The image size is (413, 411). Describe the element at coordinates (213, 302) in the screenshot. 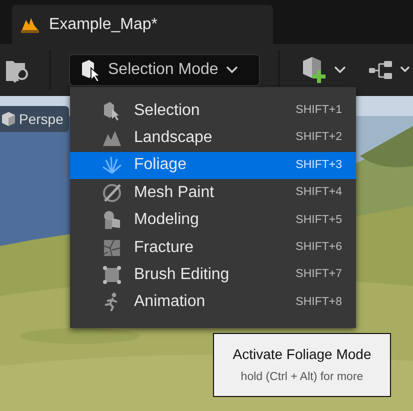

I see `menu-item: Animation SHIFT+8` at that location.